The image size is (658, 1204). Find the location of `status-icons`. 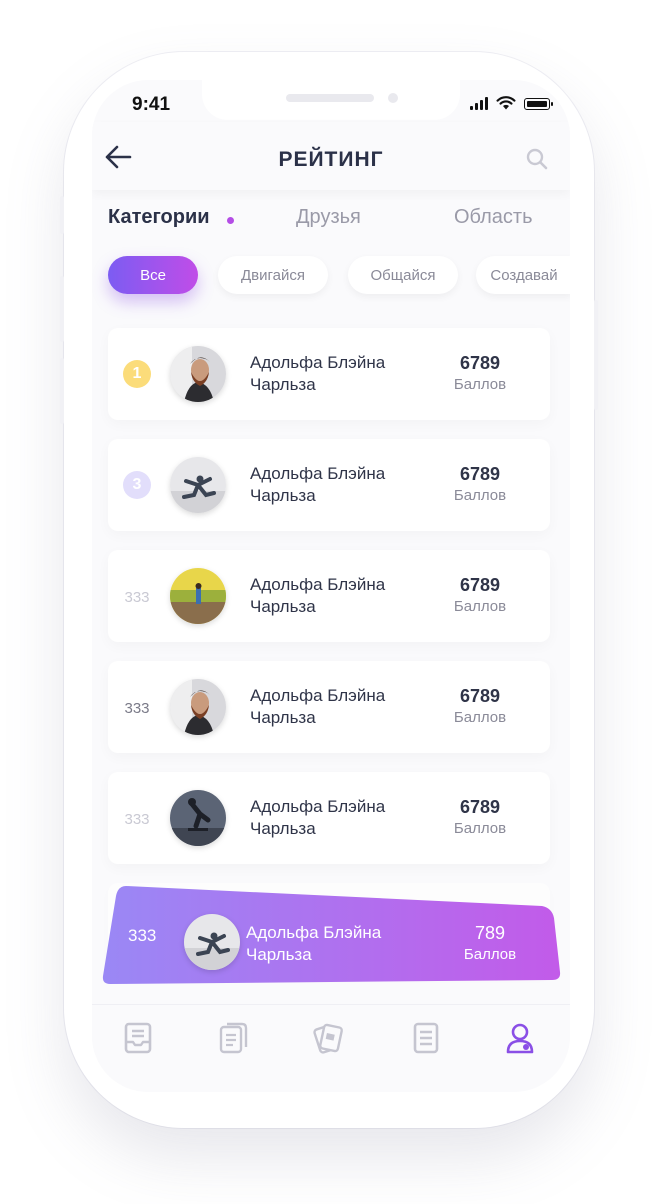

status-icons is located at coordinates (511, 103).